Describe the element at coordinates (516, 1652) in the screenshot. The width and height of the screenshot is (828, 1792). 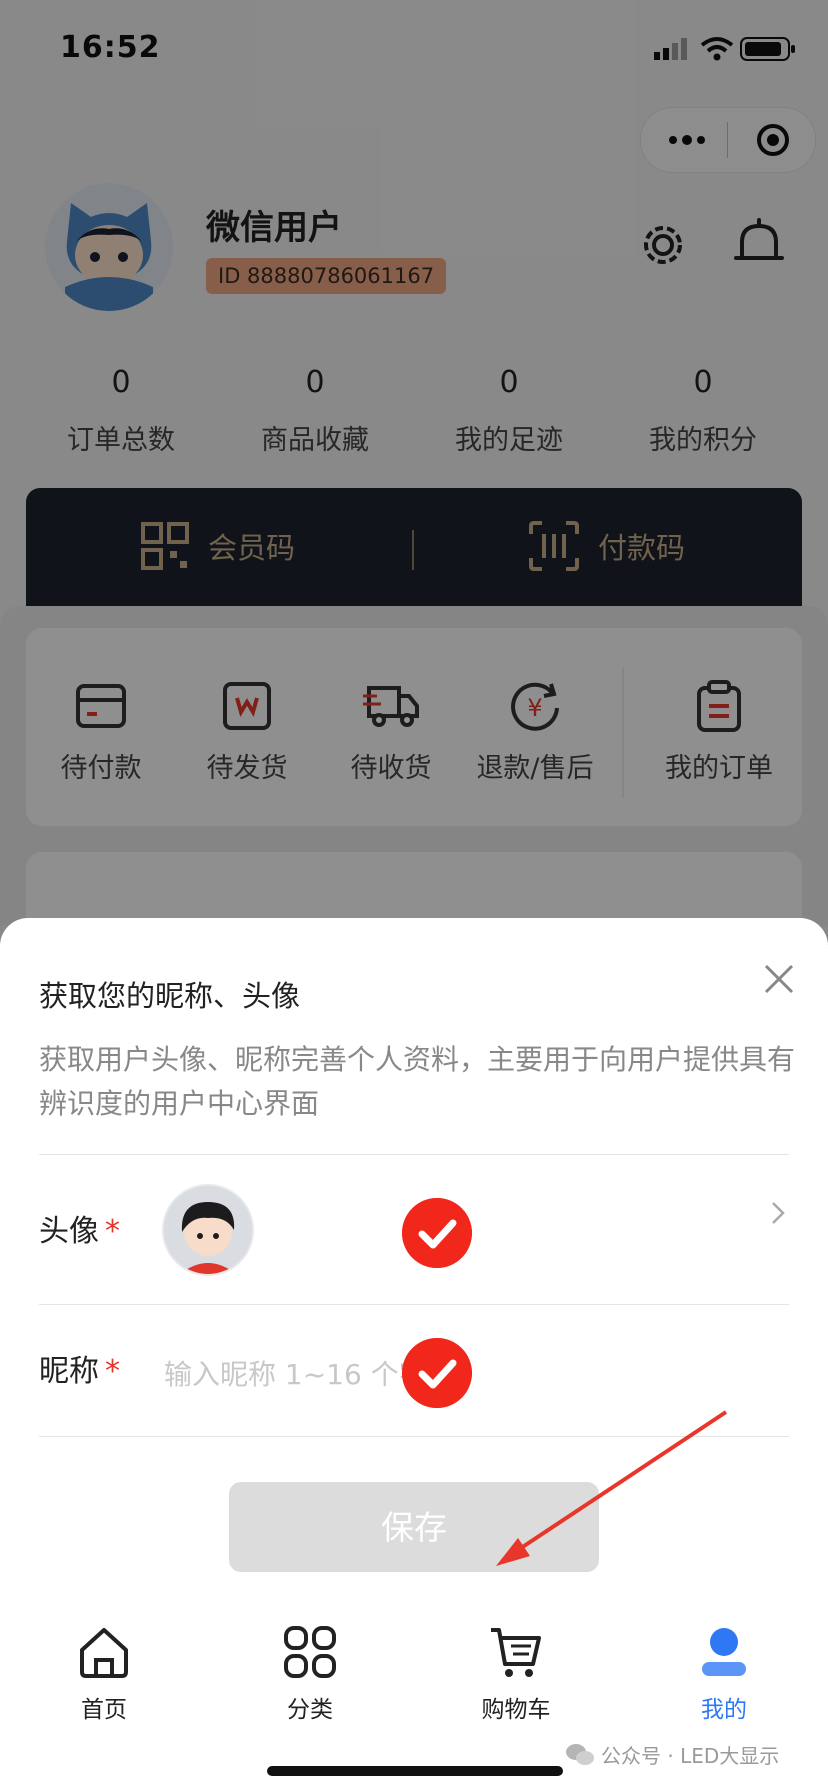
I see `cart-icon` at that location.